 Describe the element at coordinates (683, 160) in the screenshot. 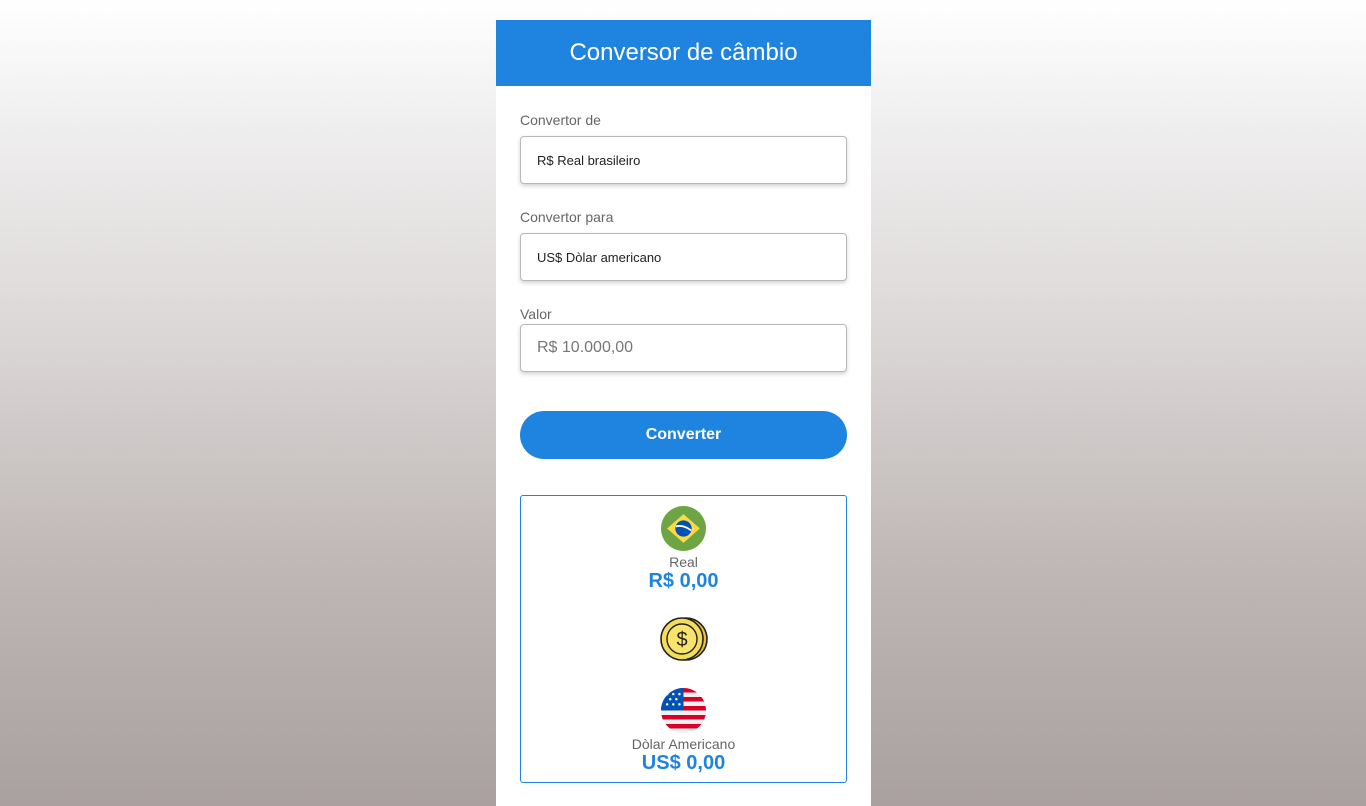

I see `from-currency-select: R$ Real brasileiro` at that location.